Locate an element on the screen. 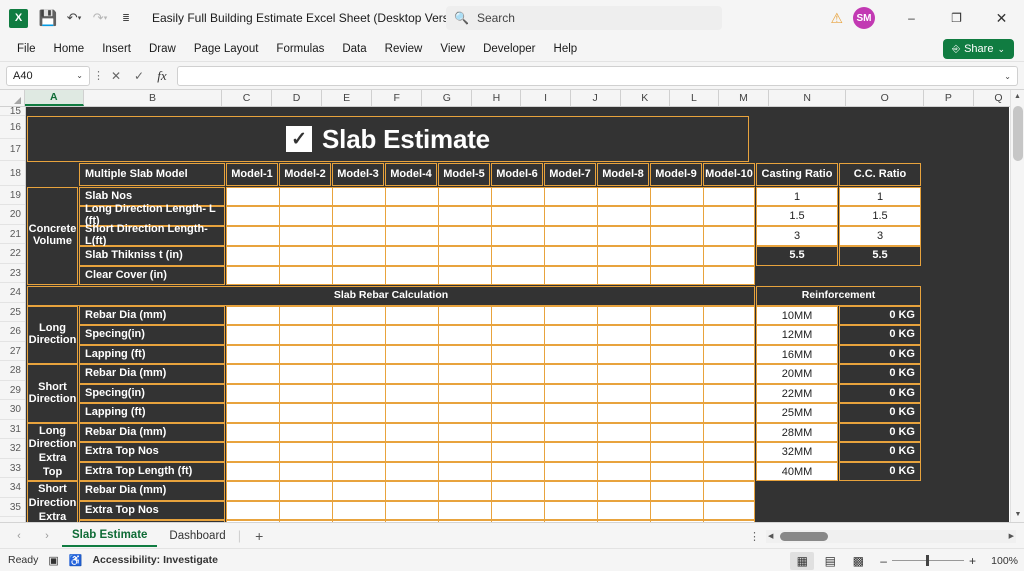 The width and height of the screenshot is (1024, 575). column-header-o: O is located at coordinates (885, 98).